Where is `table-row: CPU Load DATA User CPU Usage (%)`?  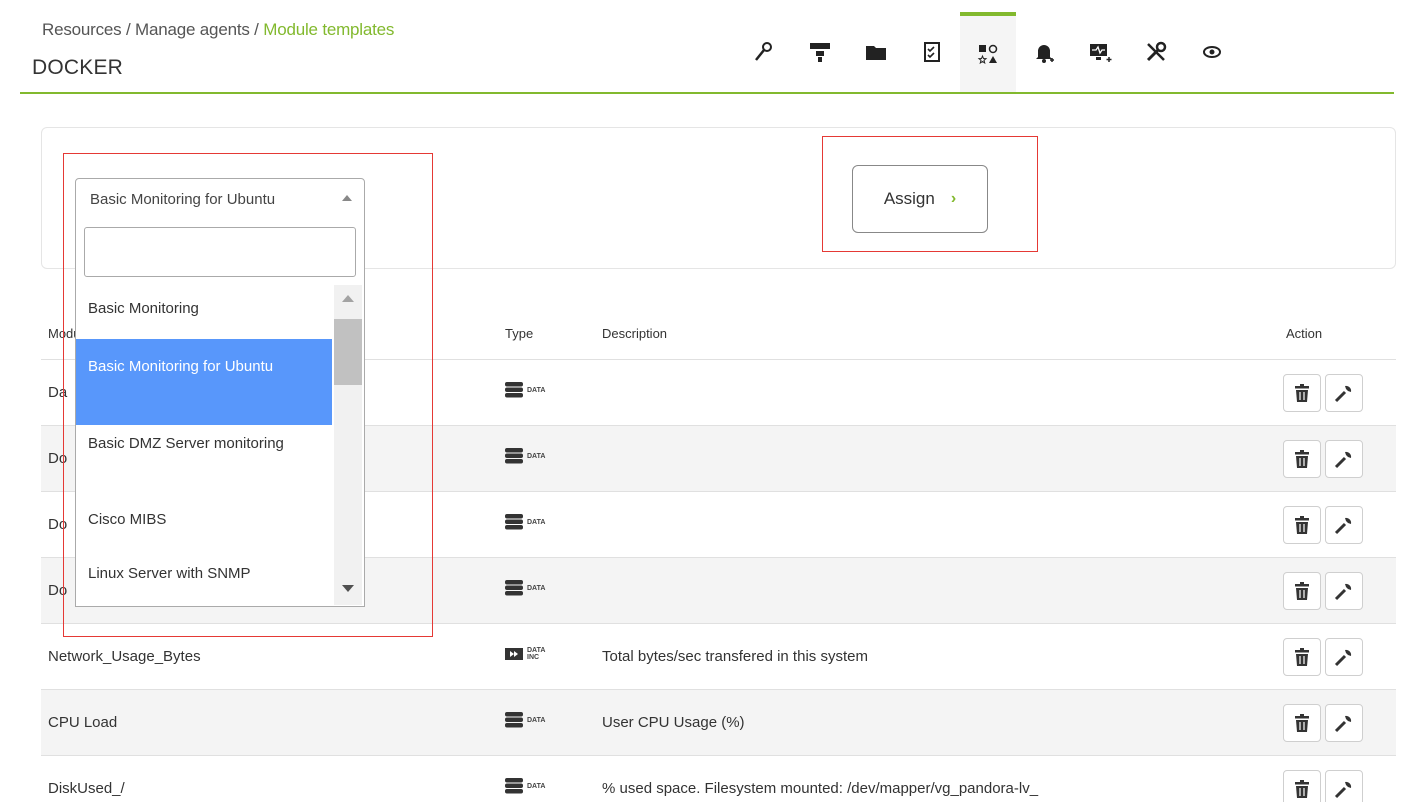 table-row: CPU Load DATA User CPU Usage (%) is located at coordinates (718, 723).